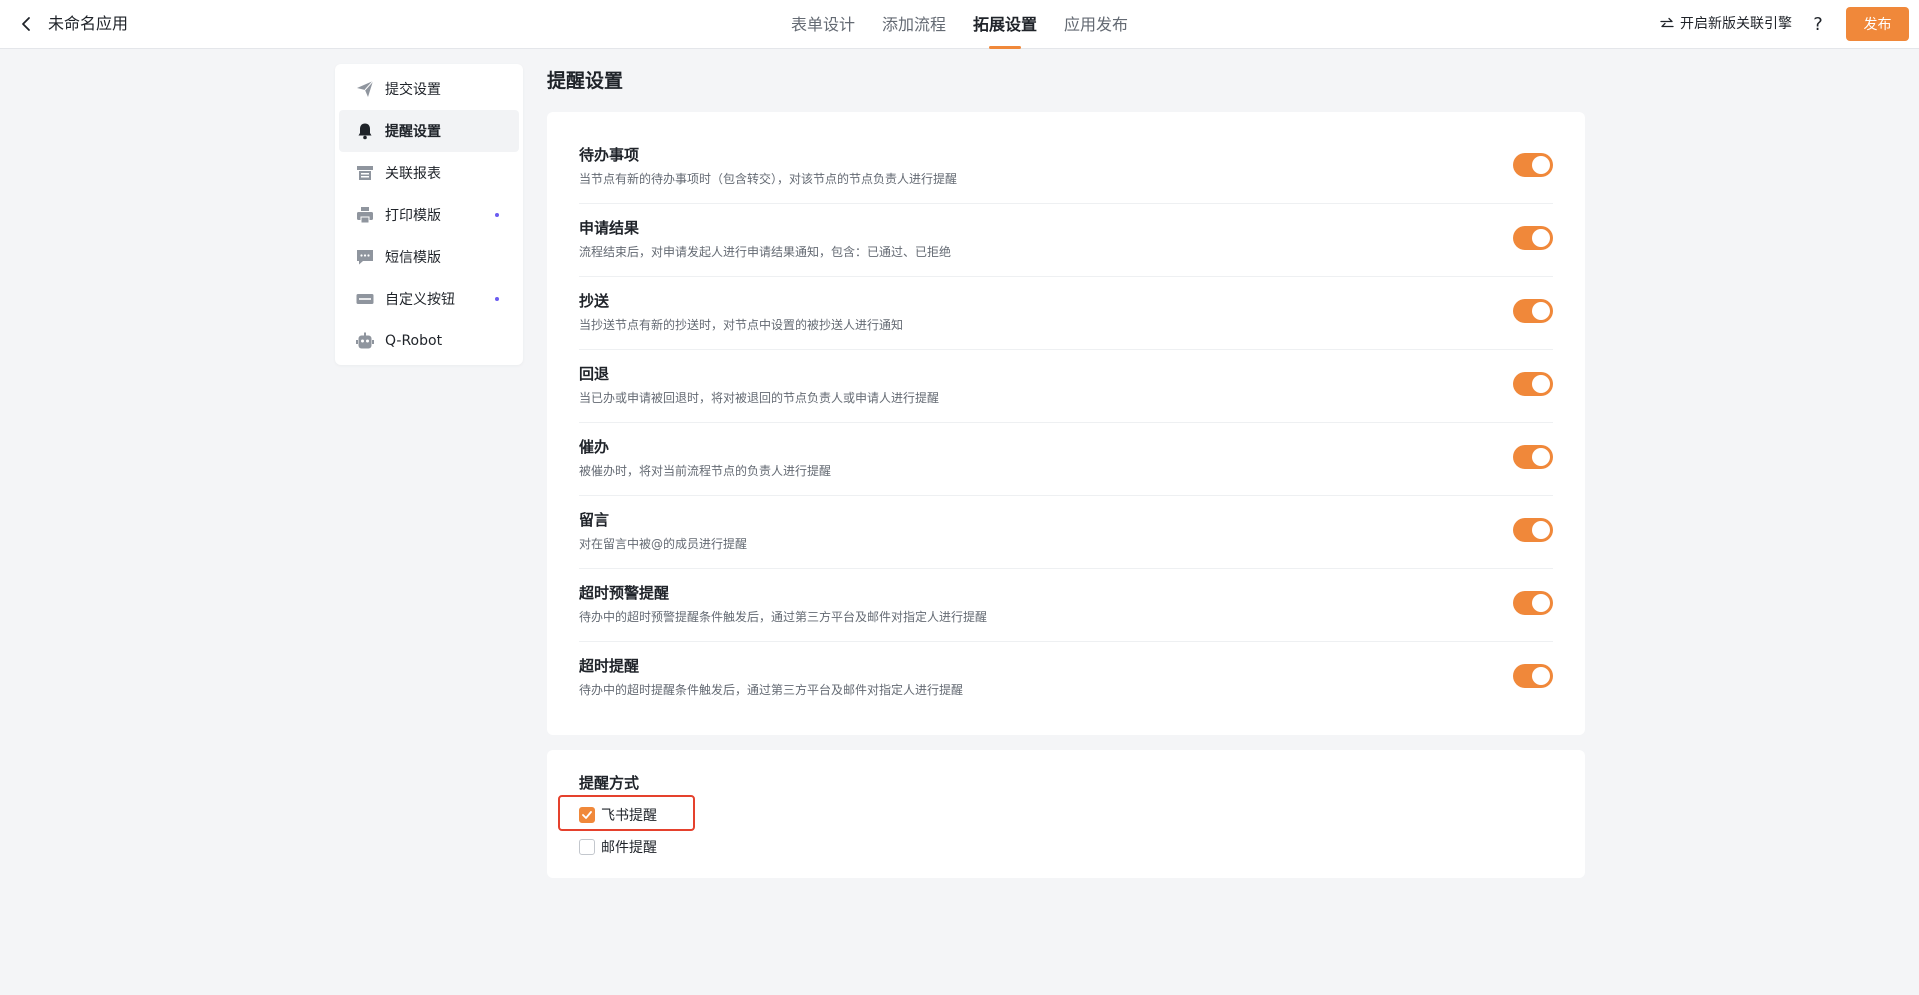  Describe the element at coordinates (420, 300) in the screenshot. I see `sidebar-item-label: 自定义按钮` at that location.